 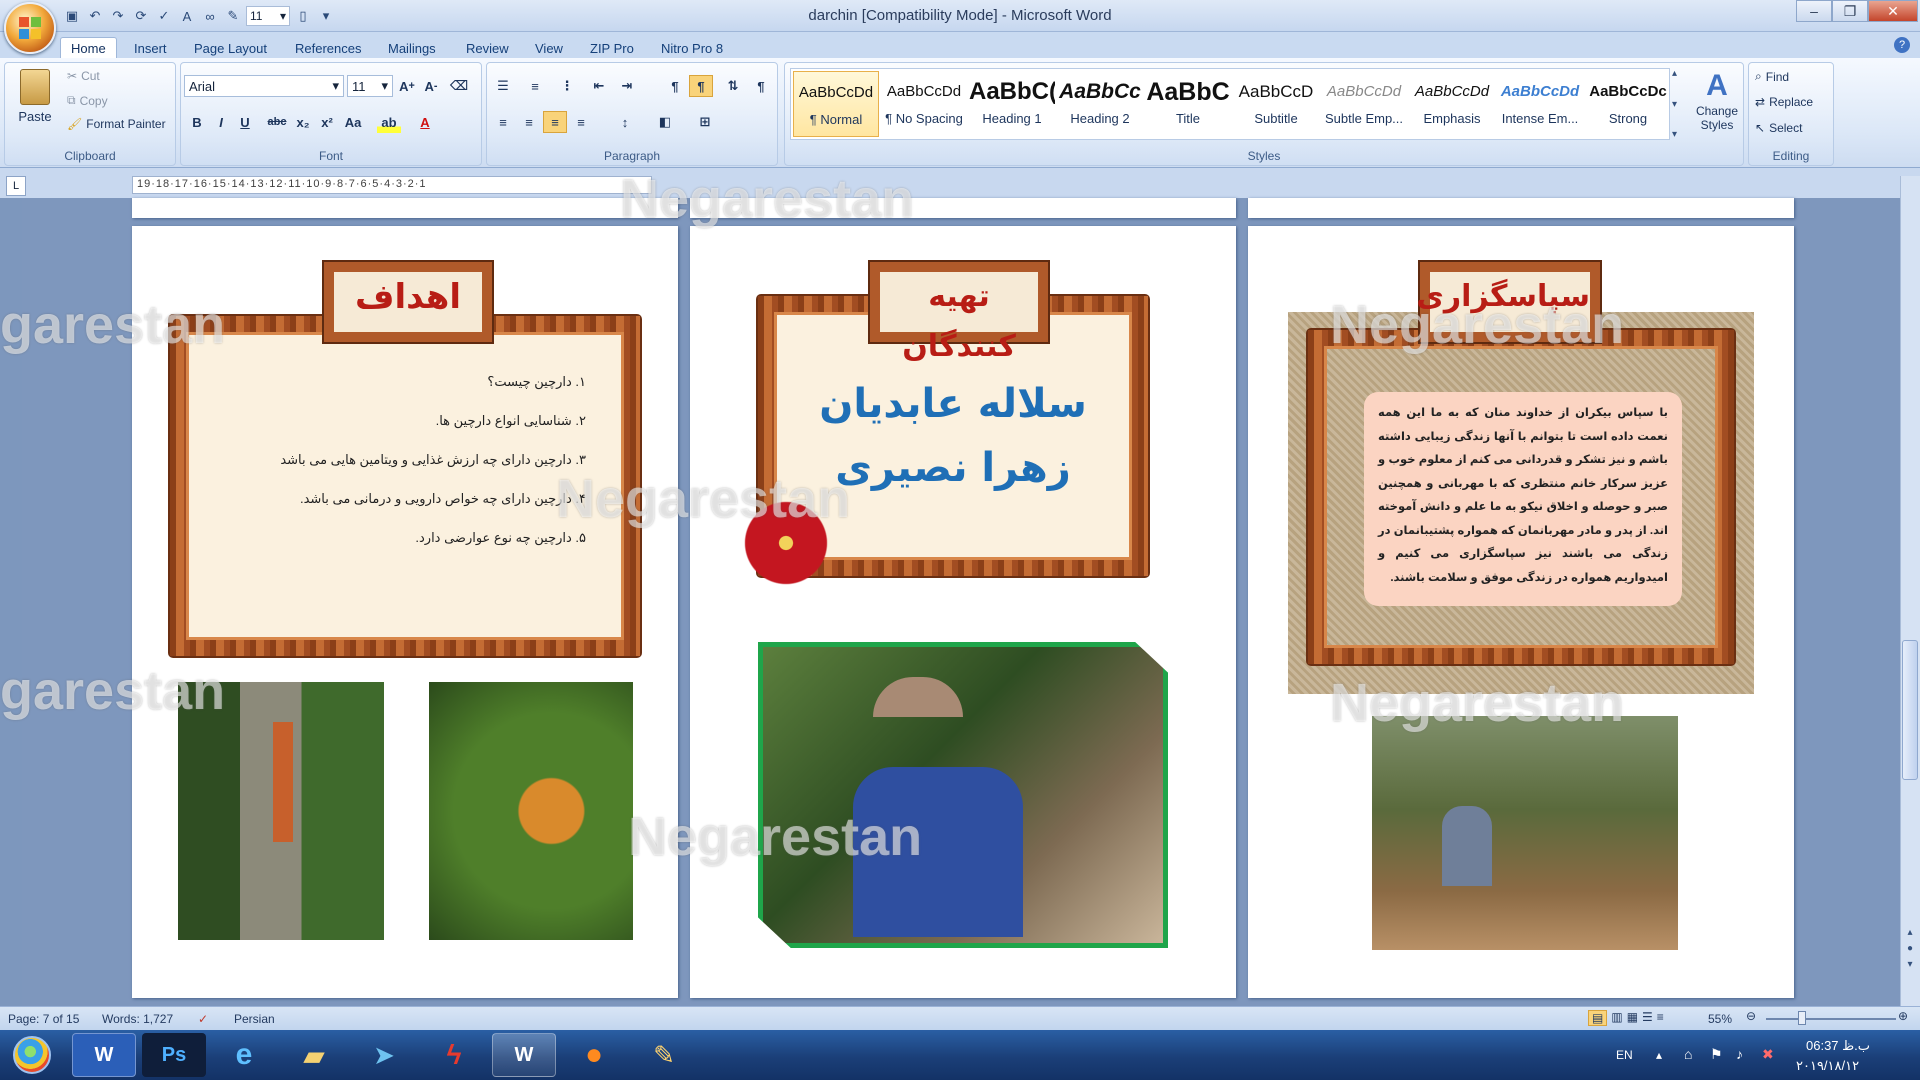 I want to click on clock-date: ۲۰۱۹/۱۸/۱۲, so click(x=1827, y=1066).